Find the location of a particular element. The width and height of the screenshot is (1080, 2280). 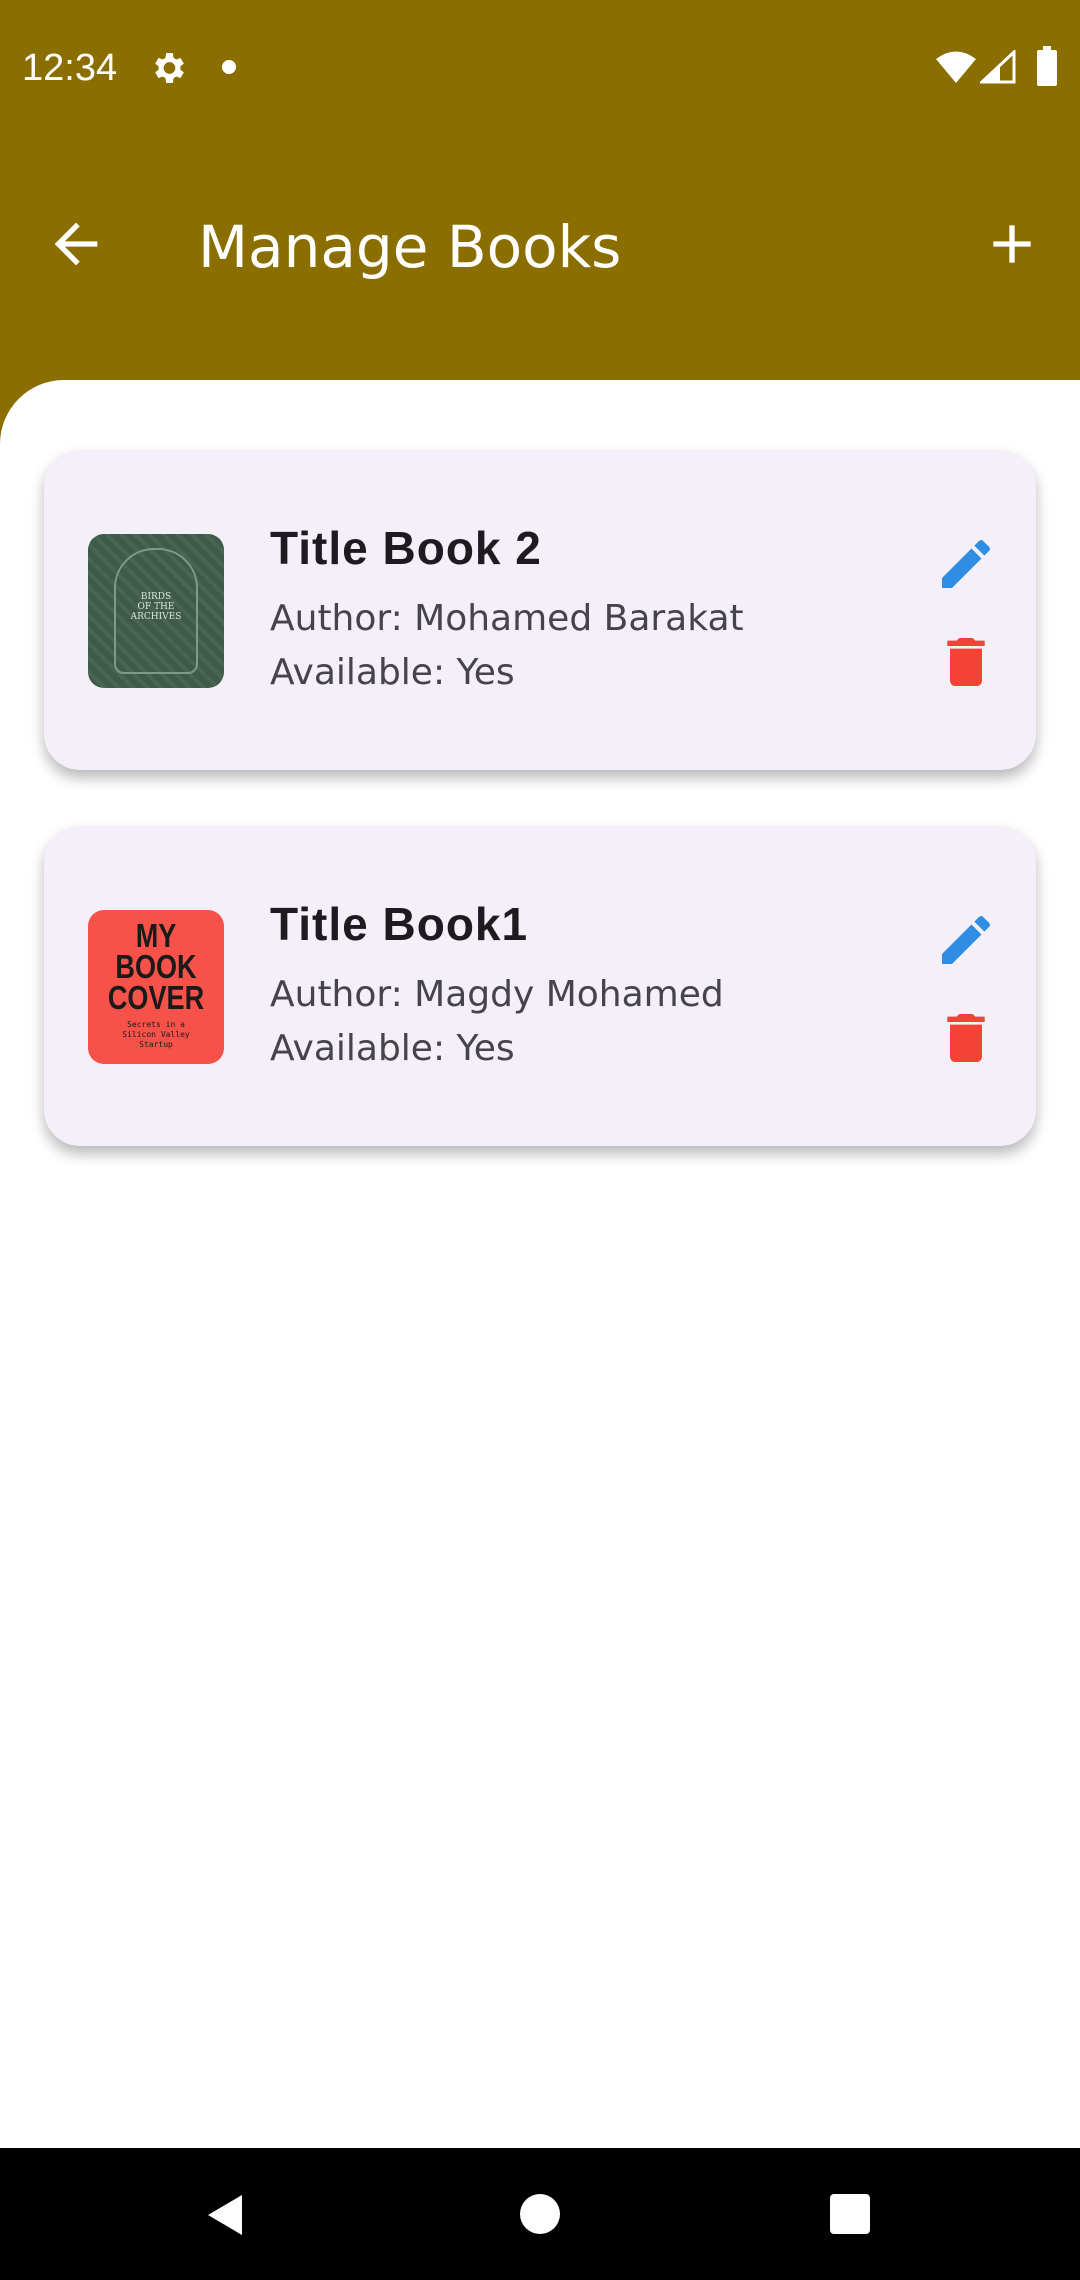

nav-home-icon is located at coordinates (540, 2214).